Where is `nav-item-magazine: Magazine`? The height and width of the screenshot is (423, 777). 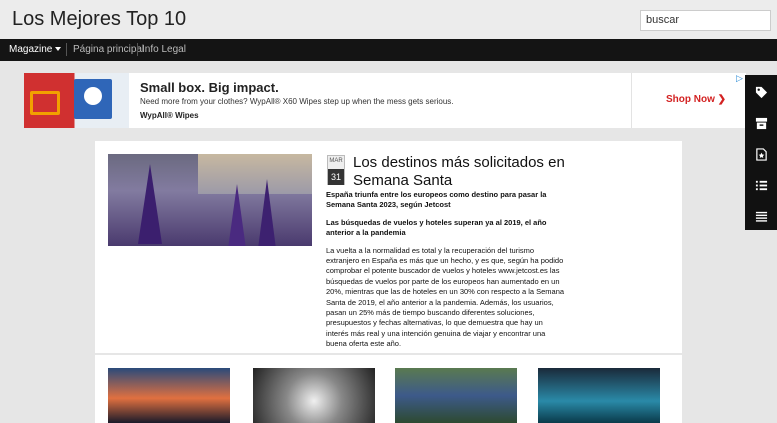 nav-item-magazine: Magazine is located at coordinates (35, 49).